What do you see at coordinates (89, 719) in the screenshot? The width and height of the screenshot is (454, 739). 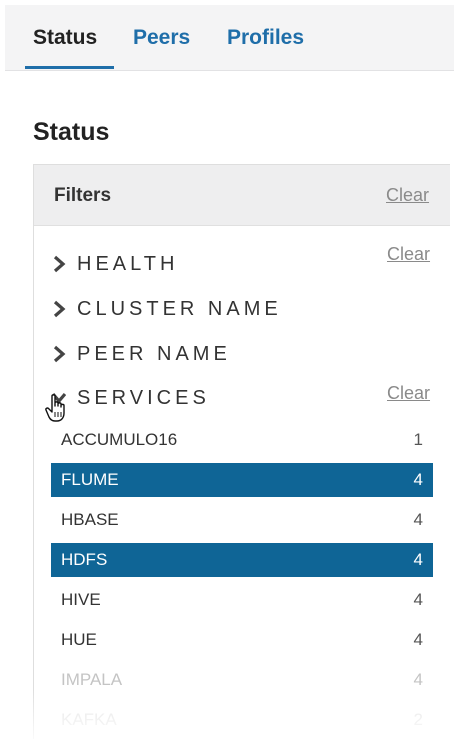 I see `service-name: KAFKA` at bounding box center [89, 719].